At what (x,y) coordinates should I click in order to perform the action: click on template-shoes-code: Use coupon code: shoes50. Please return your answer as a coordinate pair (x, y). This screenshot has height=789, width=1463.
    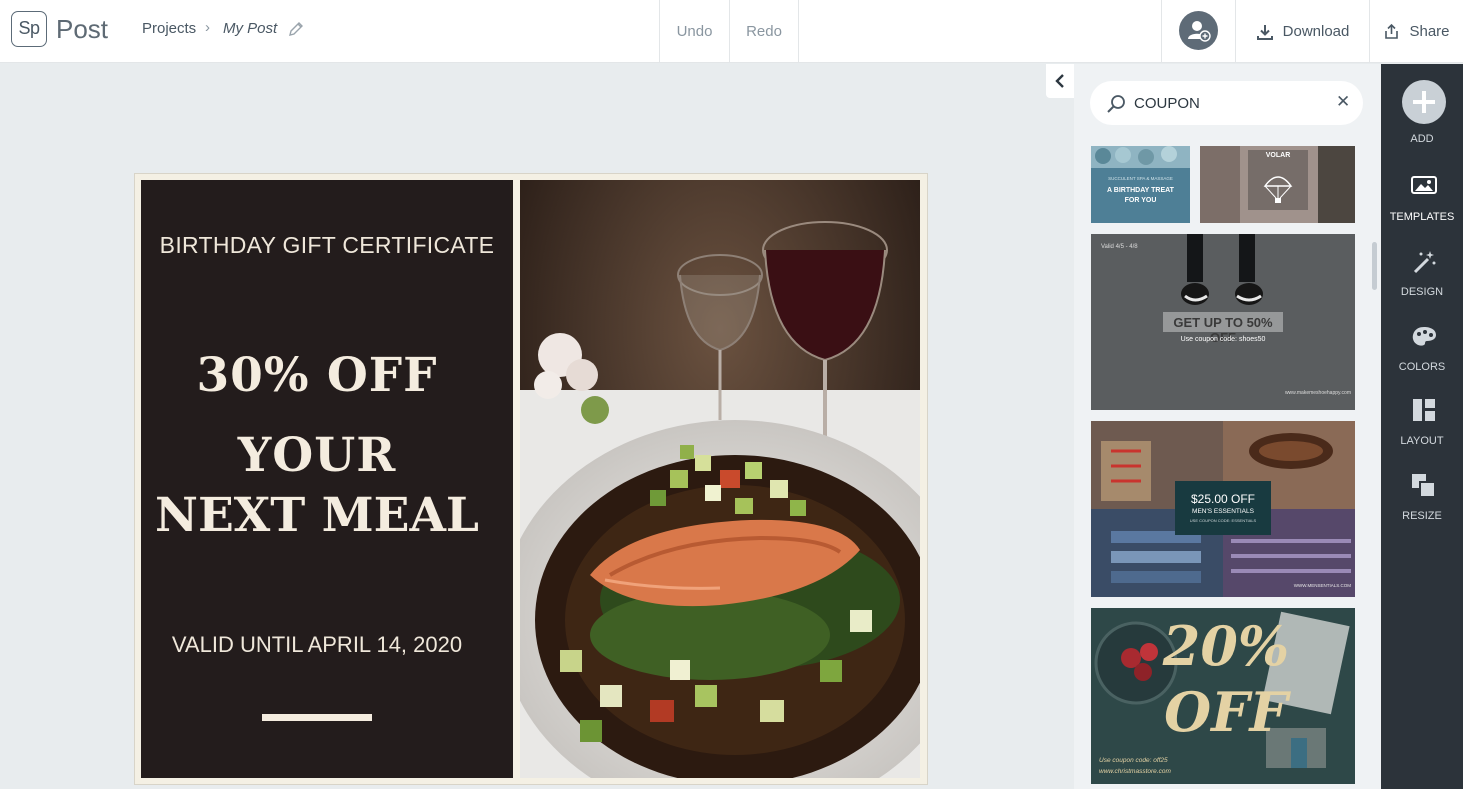
    Looking at the image, I should click on (1223, 339).